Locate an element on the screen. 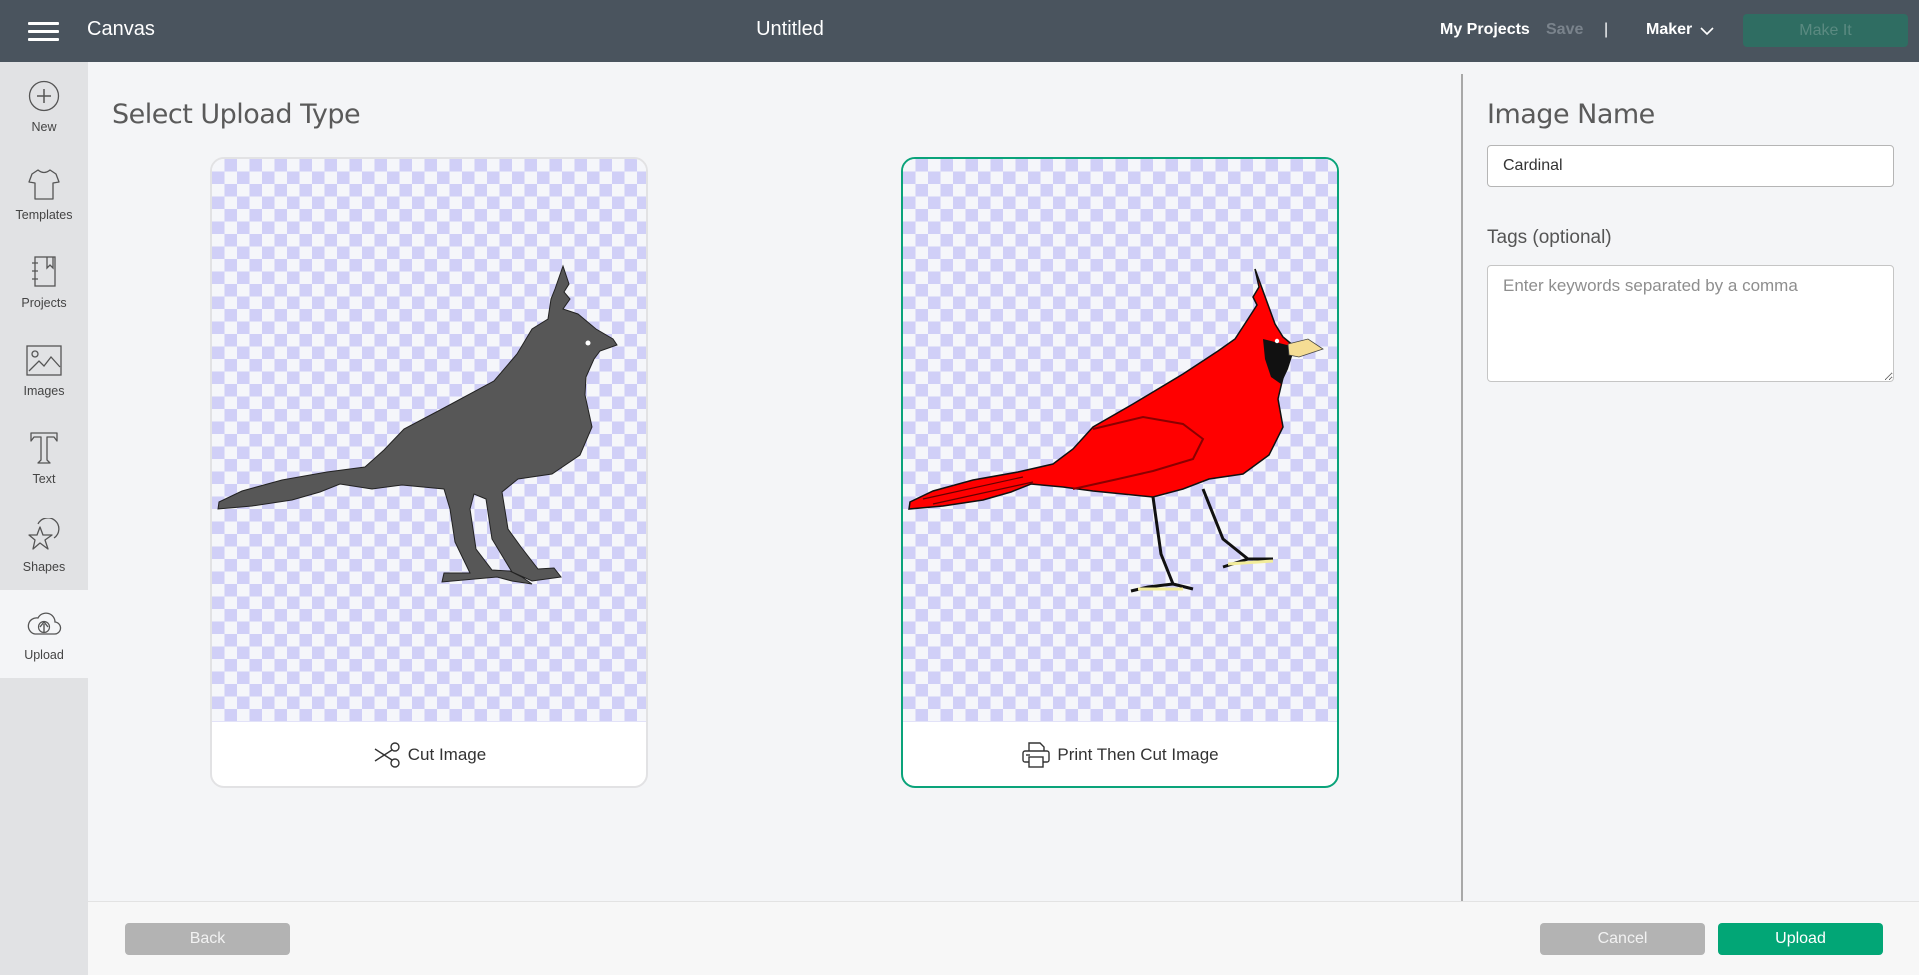  cut-image-label: Cut Image is located at coordinates (447, 754).